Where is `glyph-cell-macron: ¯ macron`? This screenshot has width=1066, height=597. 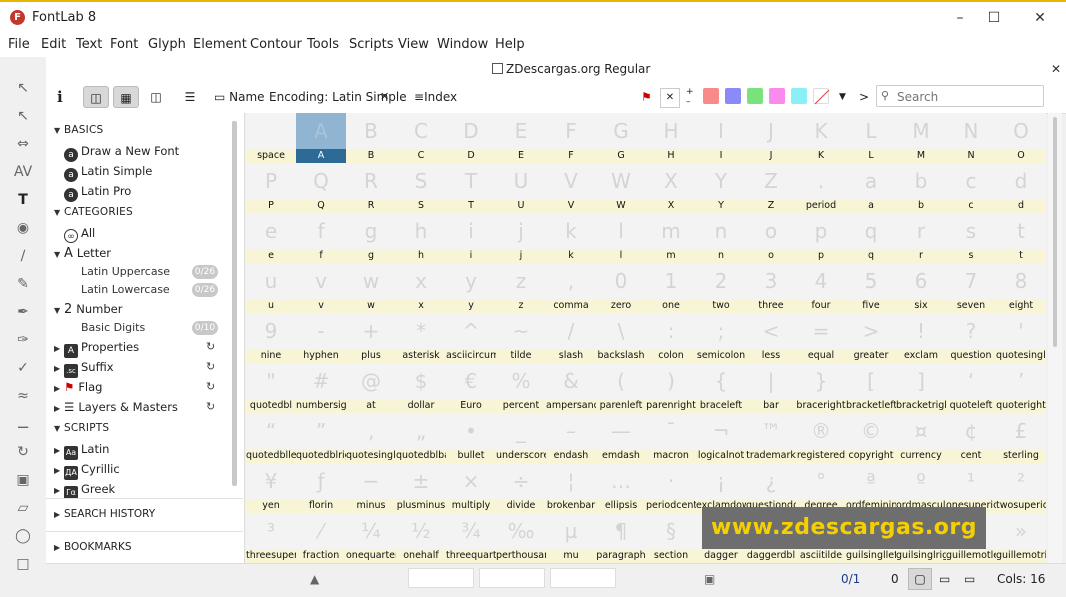
glyph-cell-macron: ¯ macron is located at coordinates (671, 438).